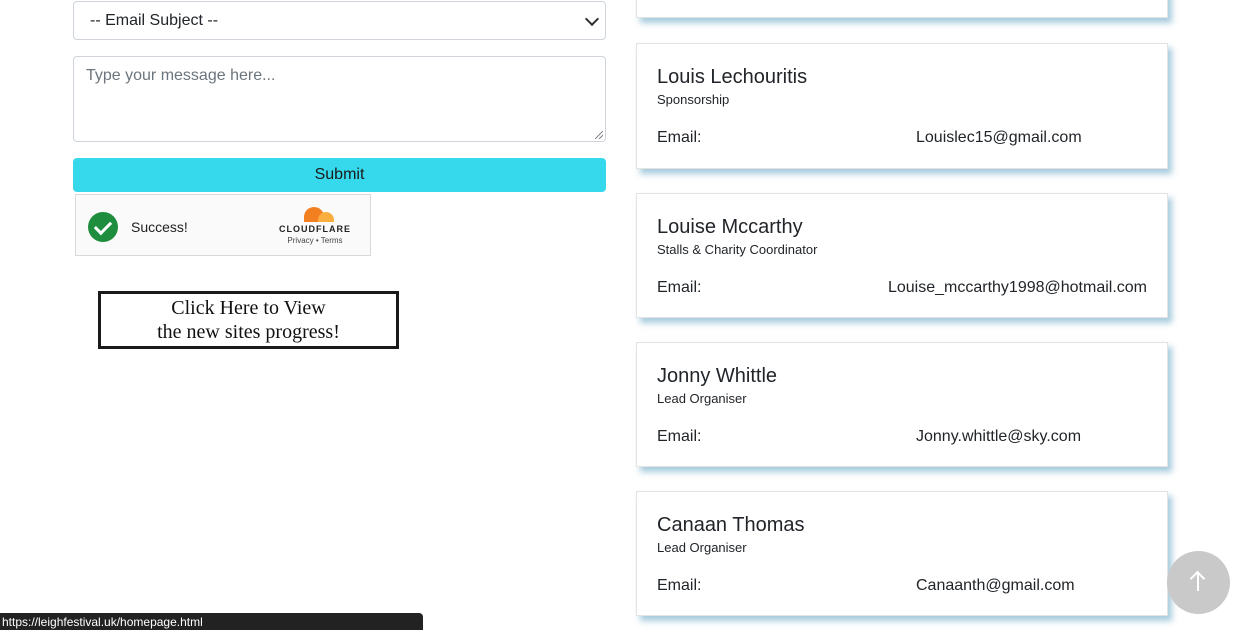  What do you see at coordinates (223, 225) in the screenshot?
I see `cloudflare-captcha-widget: Success! CLOUDFLARE Privacy • Terms` at bounding box center [223, 225].